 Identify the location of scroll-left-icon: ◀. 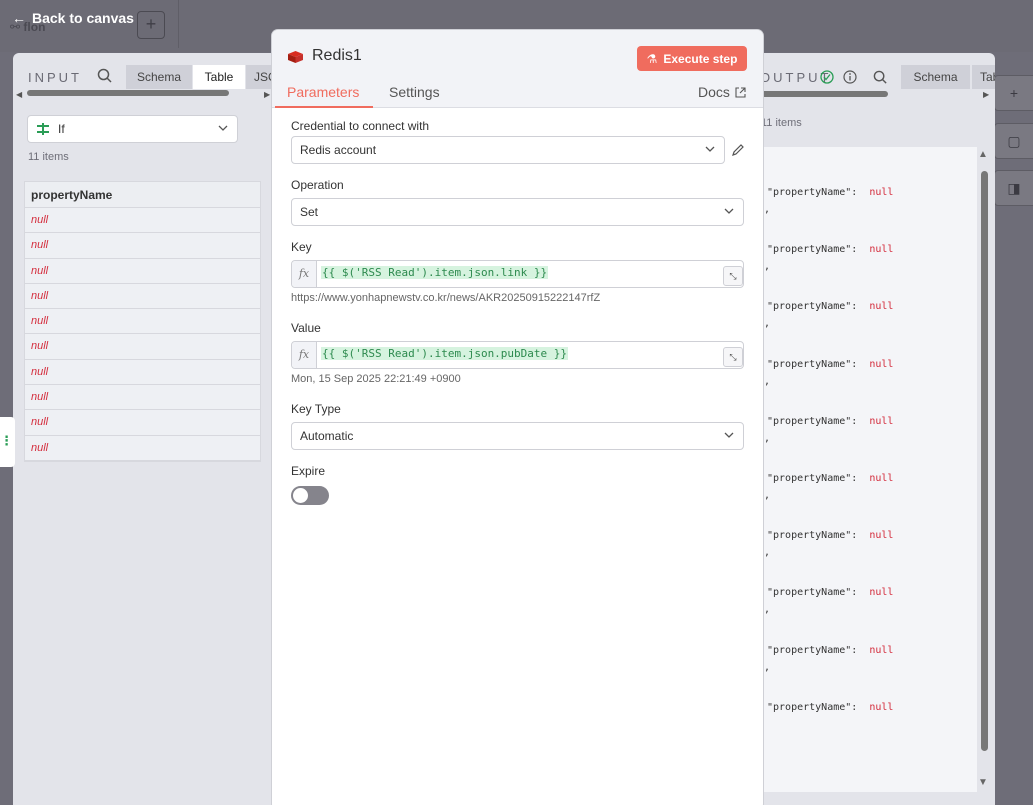
(19, 94).